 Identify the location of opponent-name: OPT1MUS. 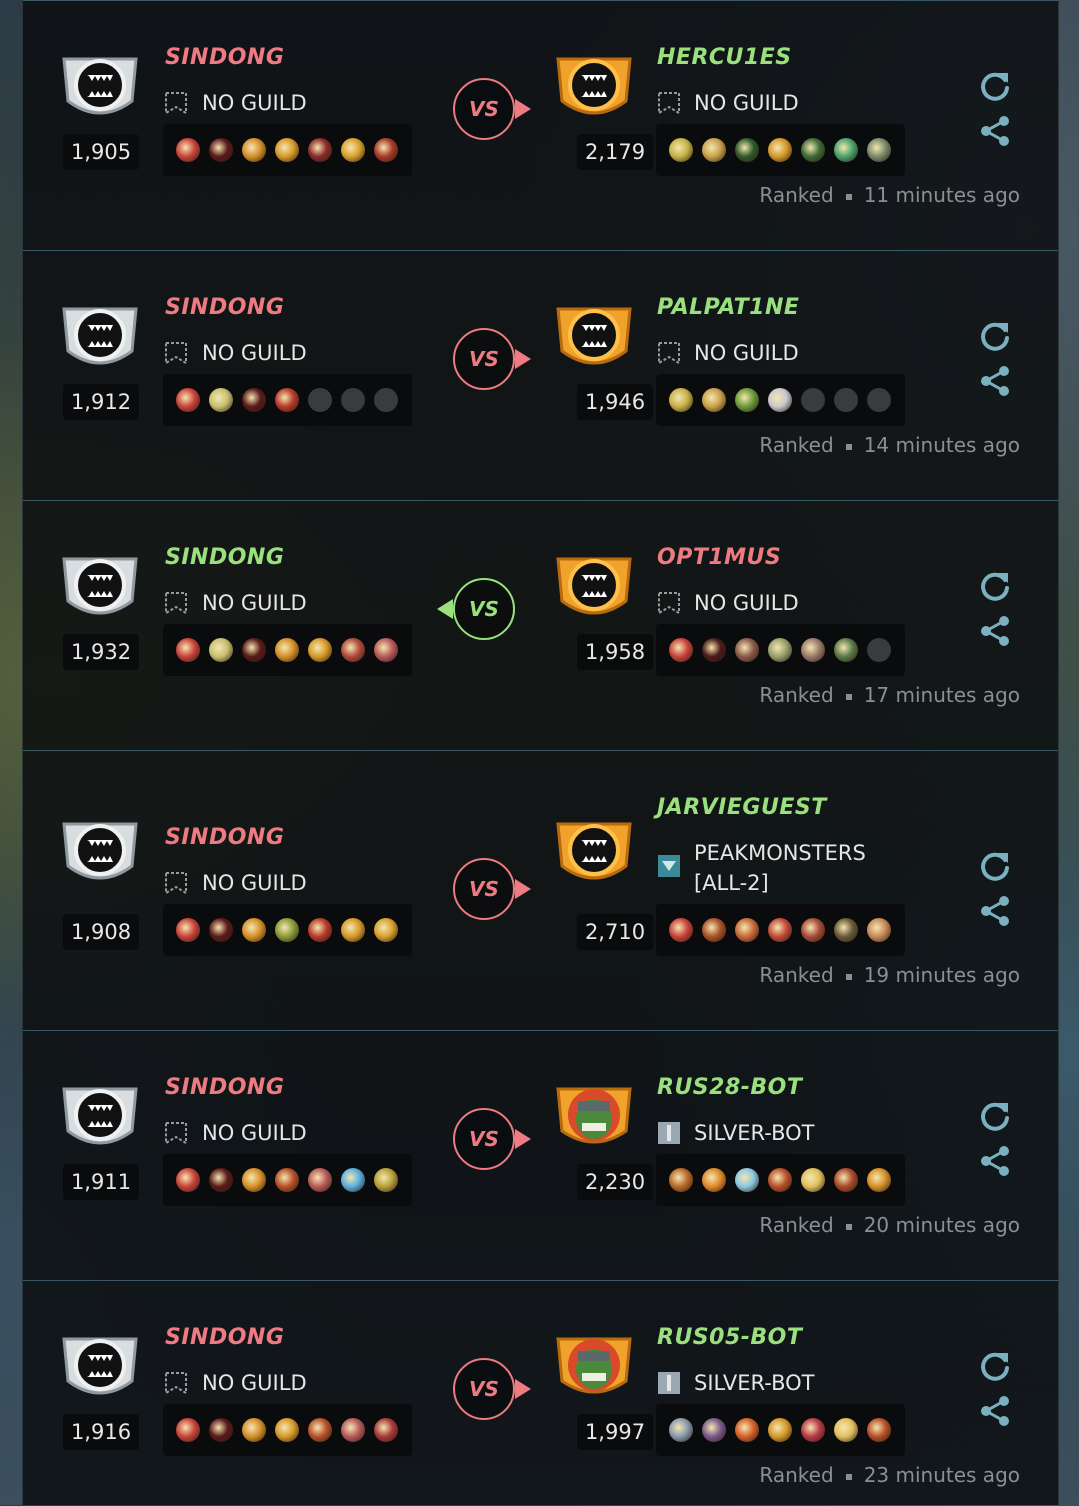
(719, 557).